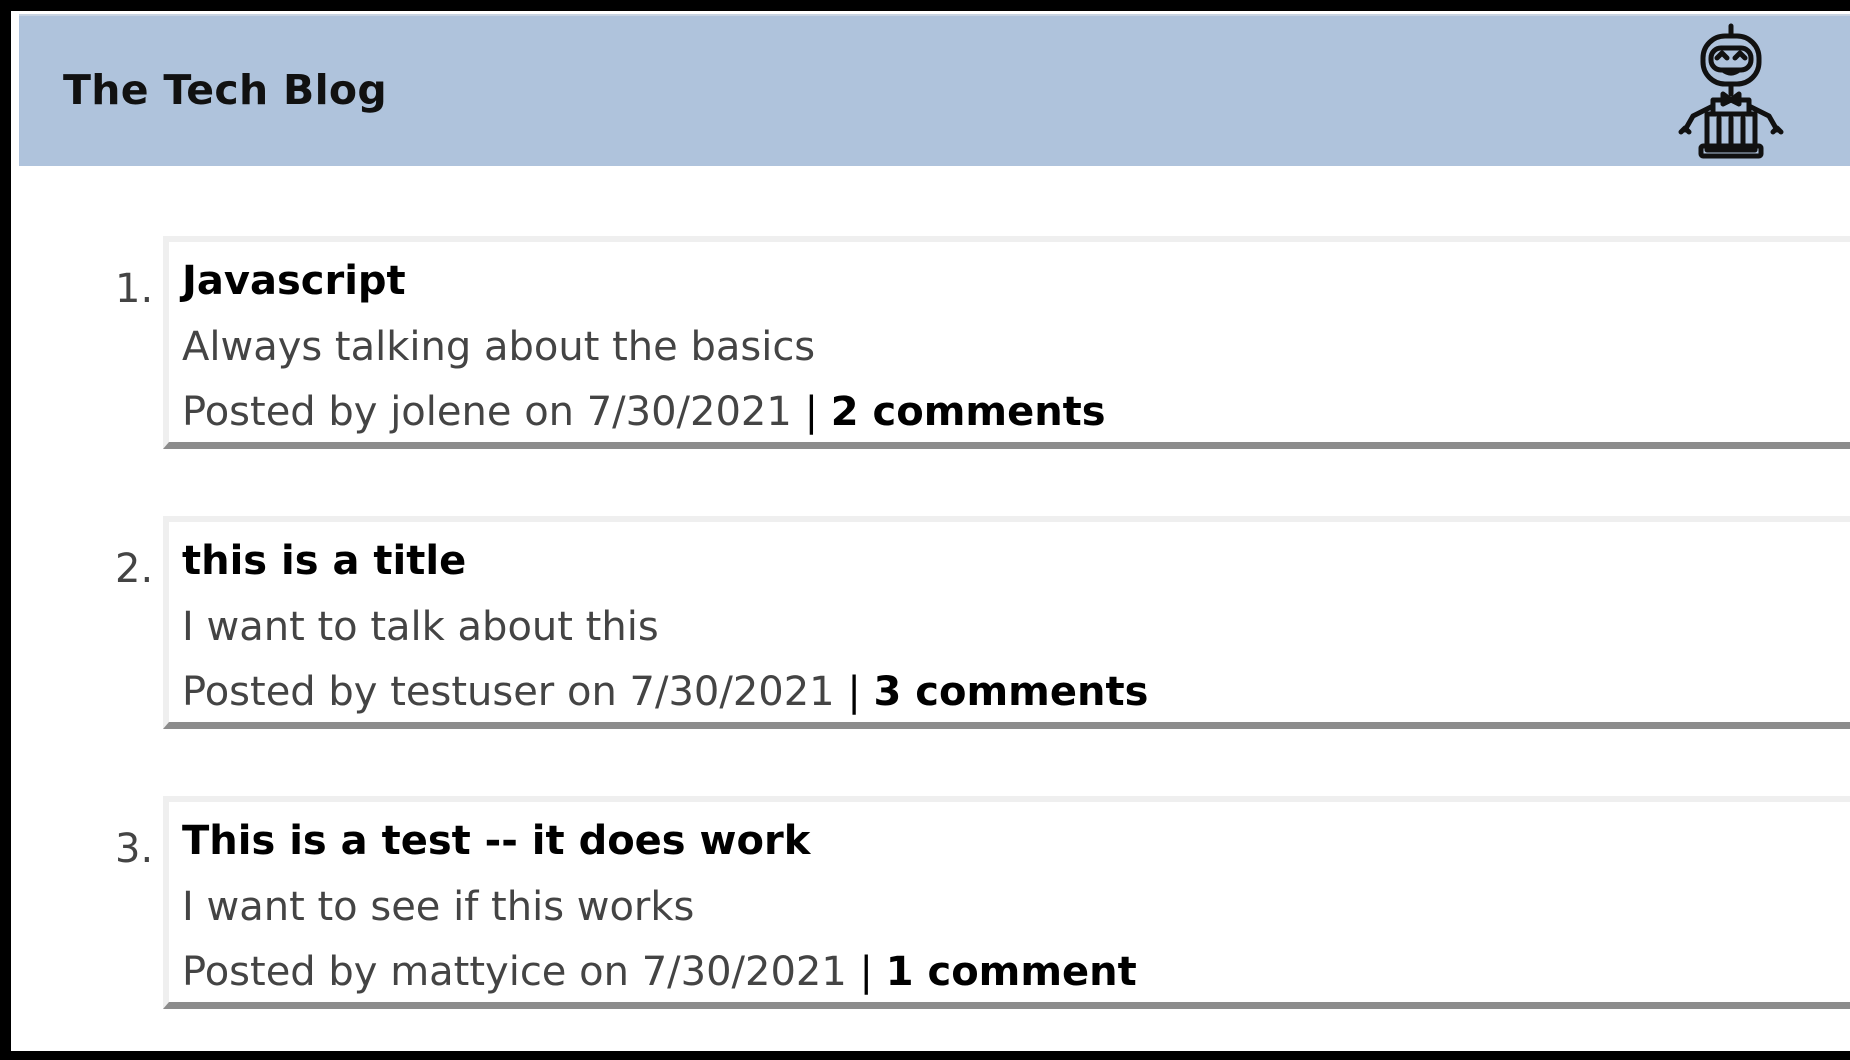  Describe the element at coordinates (499, 347) in the screenshot. I see `post-summary: Always talking about the basics` at that location.